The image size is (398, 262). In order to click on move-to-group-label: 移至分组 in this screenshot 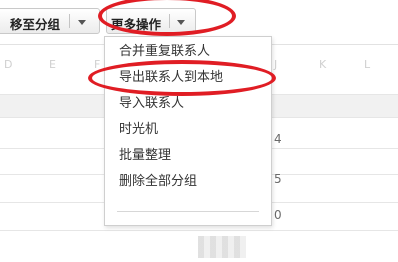, I will do `click(35, 24)`.